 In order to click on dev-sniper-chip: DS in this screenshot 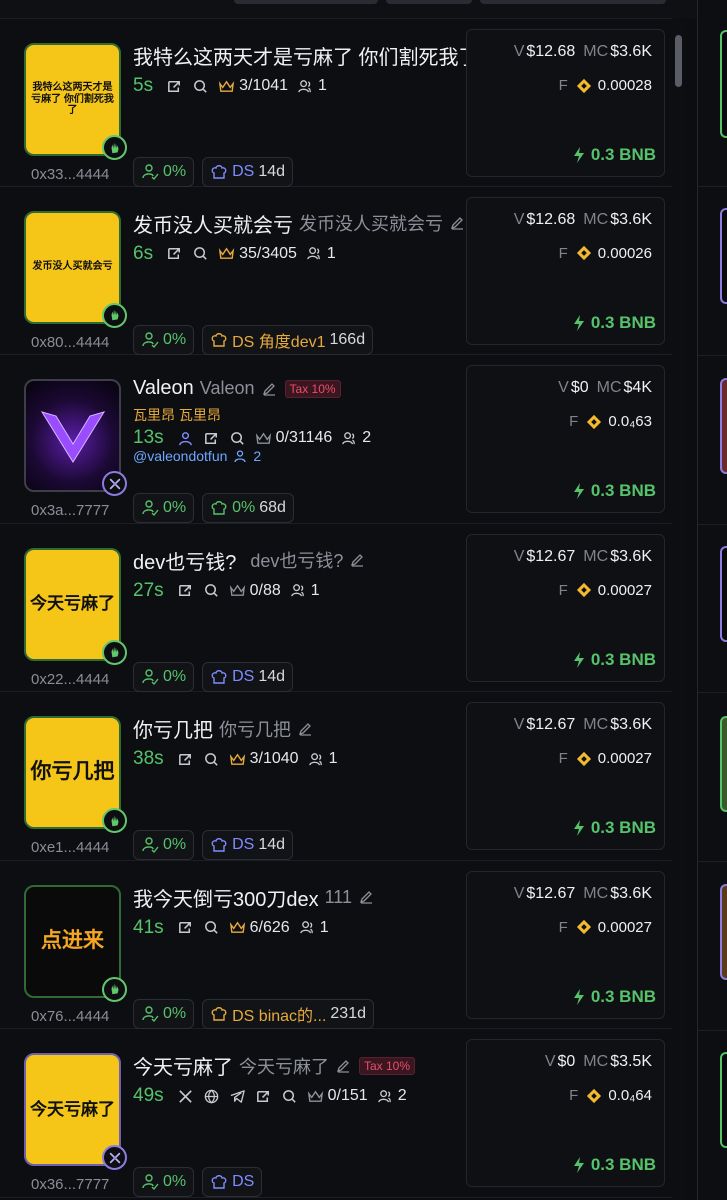, I will do `click(232, 1182)`.